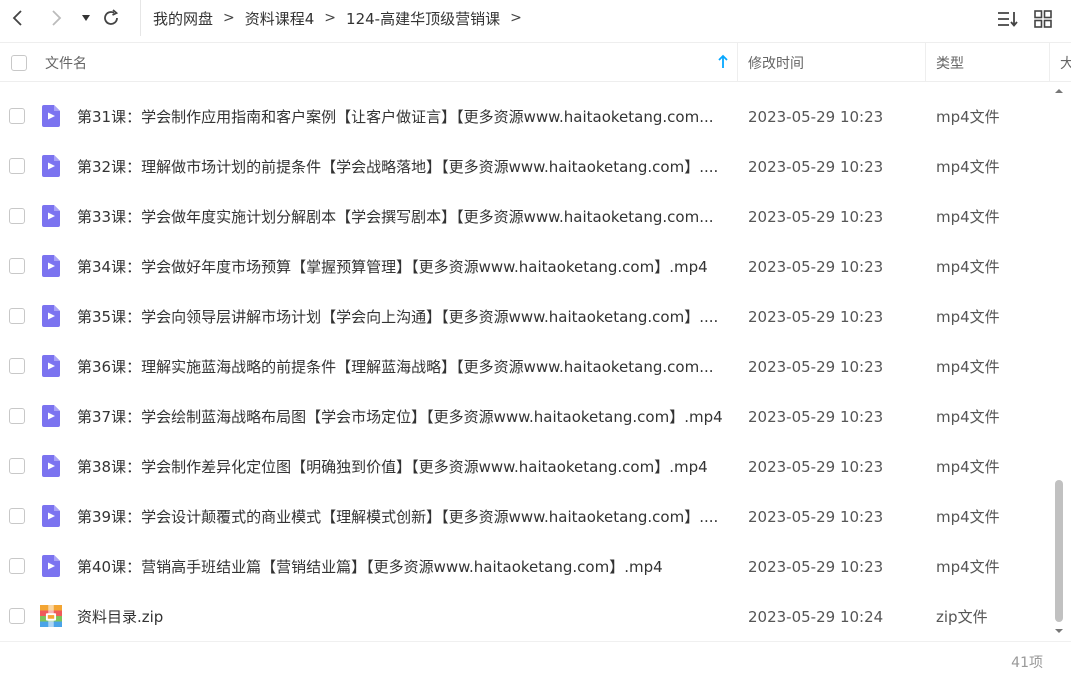 This screenshot has width=1071, height=675. I want to click on sort-button, so click(1008, 19).